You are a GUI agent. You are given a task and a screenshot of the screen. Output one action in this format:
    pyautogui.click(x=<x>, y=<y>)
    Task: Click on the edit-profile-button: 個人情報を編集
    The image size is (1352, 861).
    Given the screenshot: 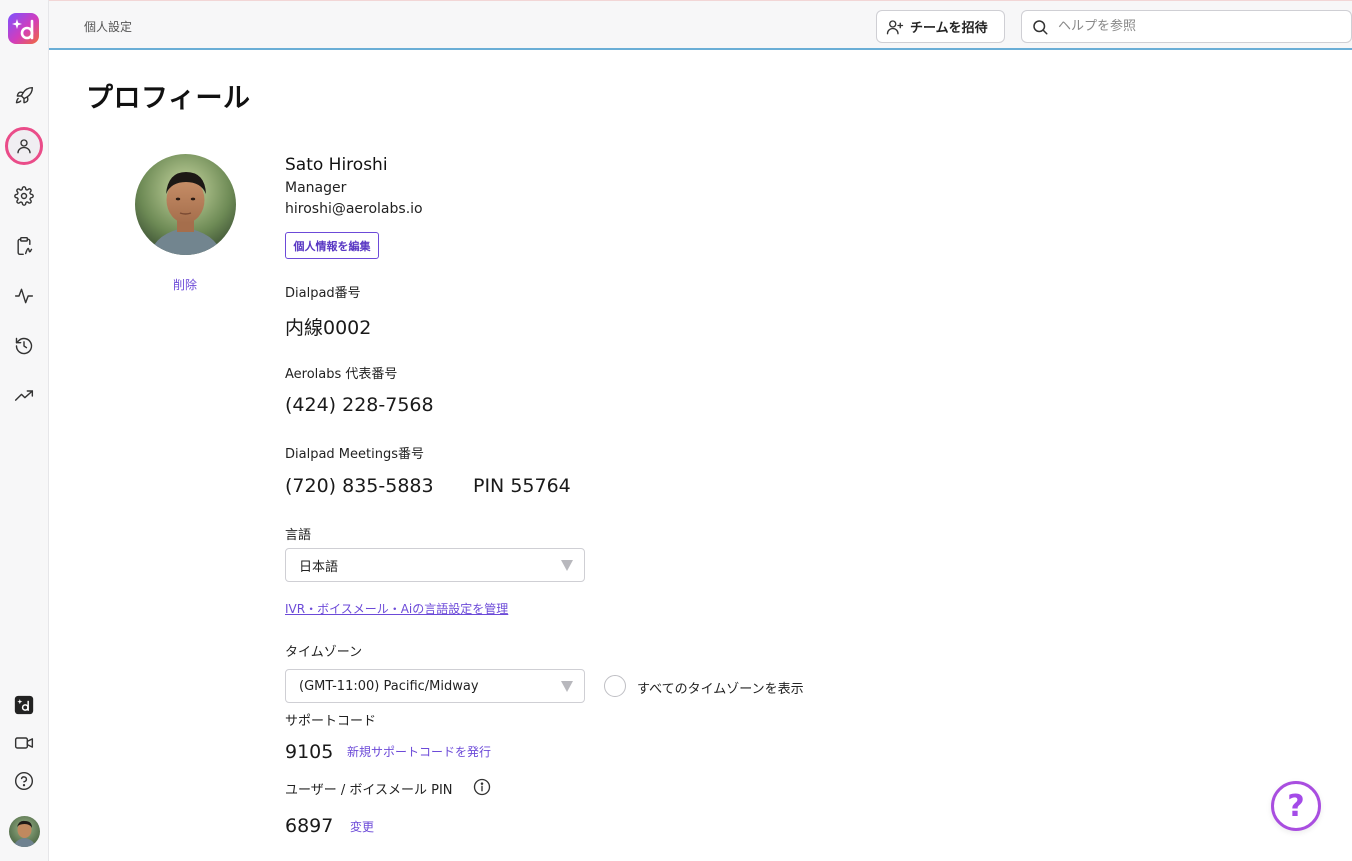 What is the action you would take?
    pyautogui.click(x=332, y=245)
    